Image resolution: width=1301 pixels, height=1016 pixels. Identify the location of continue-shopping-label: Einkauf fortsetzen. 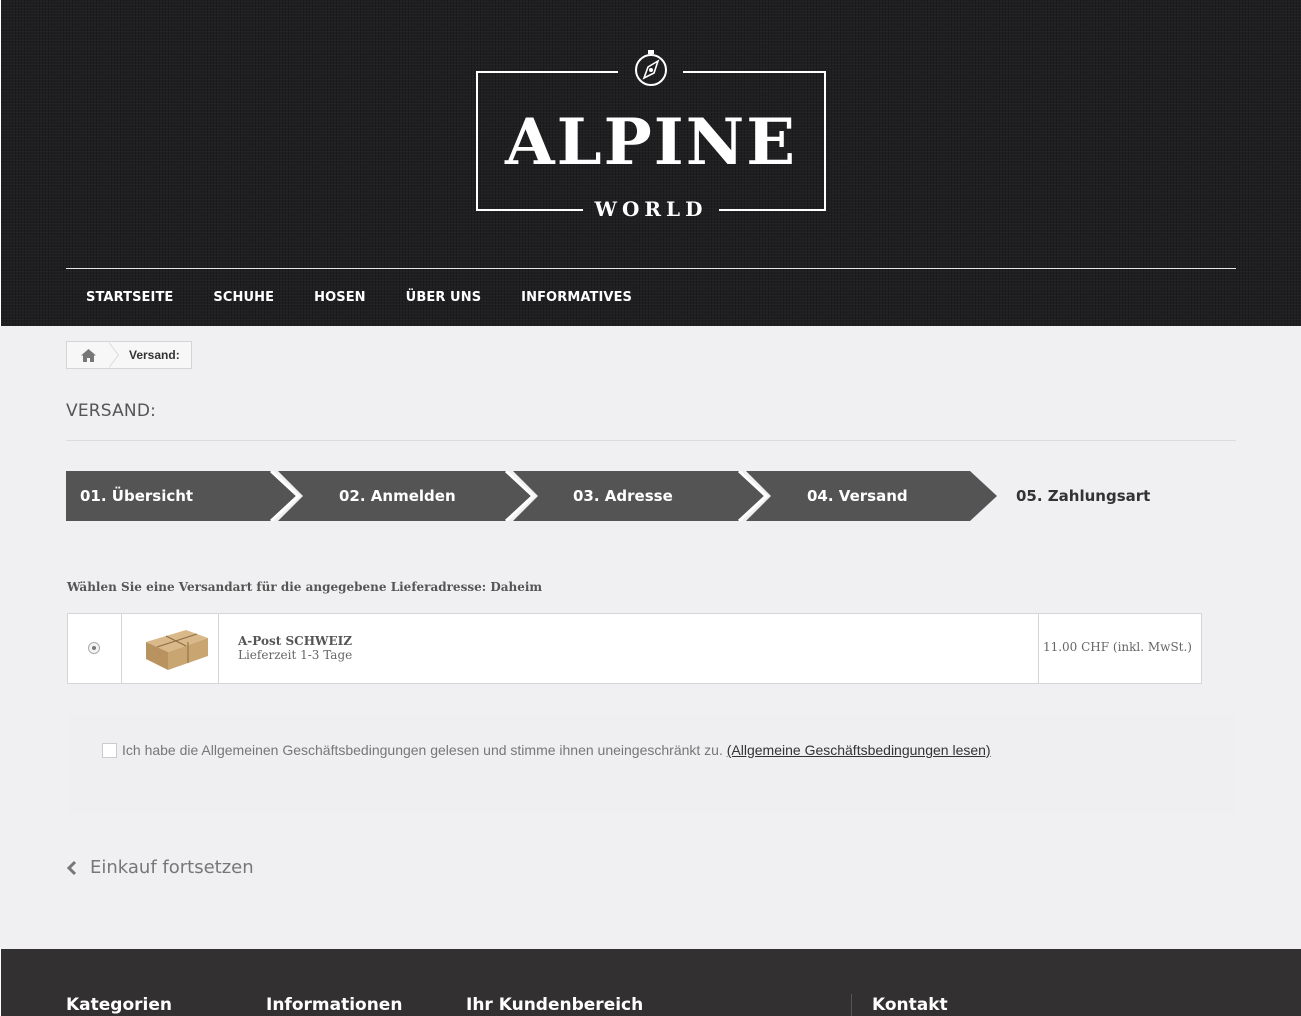
(172, 867).